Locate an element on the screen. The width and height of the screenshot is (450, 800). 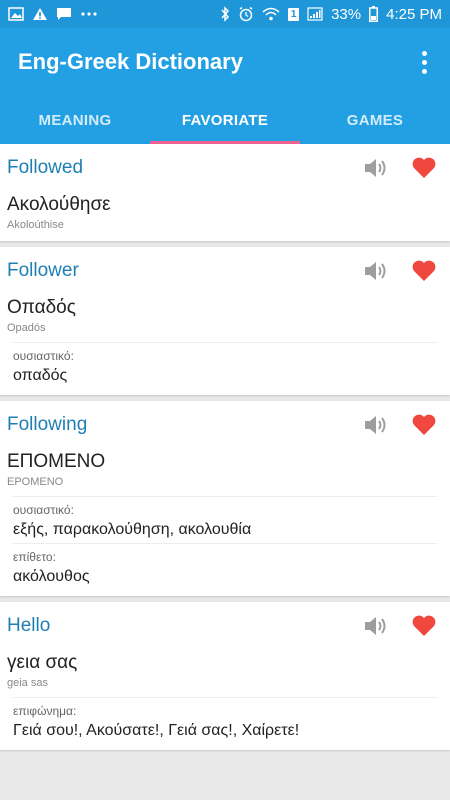
entry-translation: Ακολούθησε is located at coordinates (59, 204).